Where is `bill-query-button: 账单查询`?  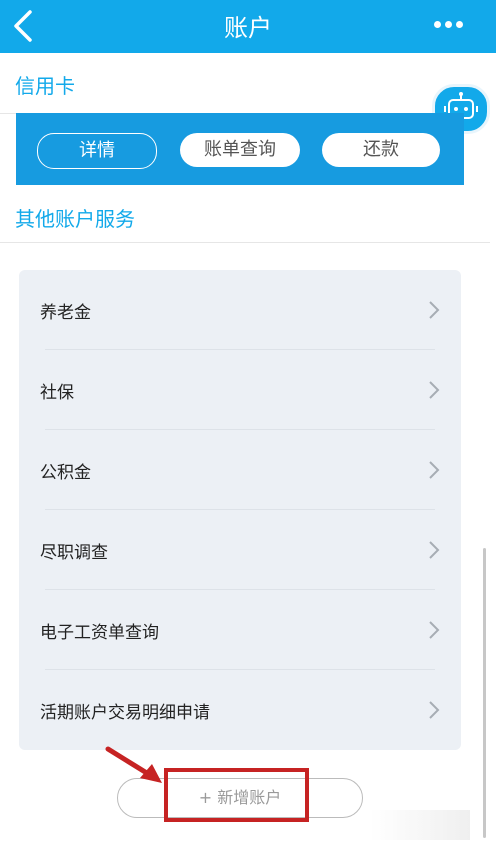
bill-query-button: 账单查询 is located at coordinates (240, 150).